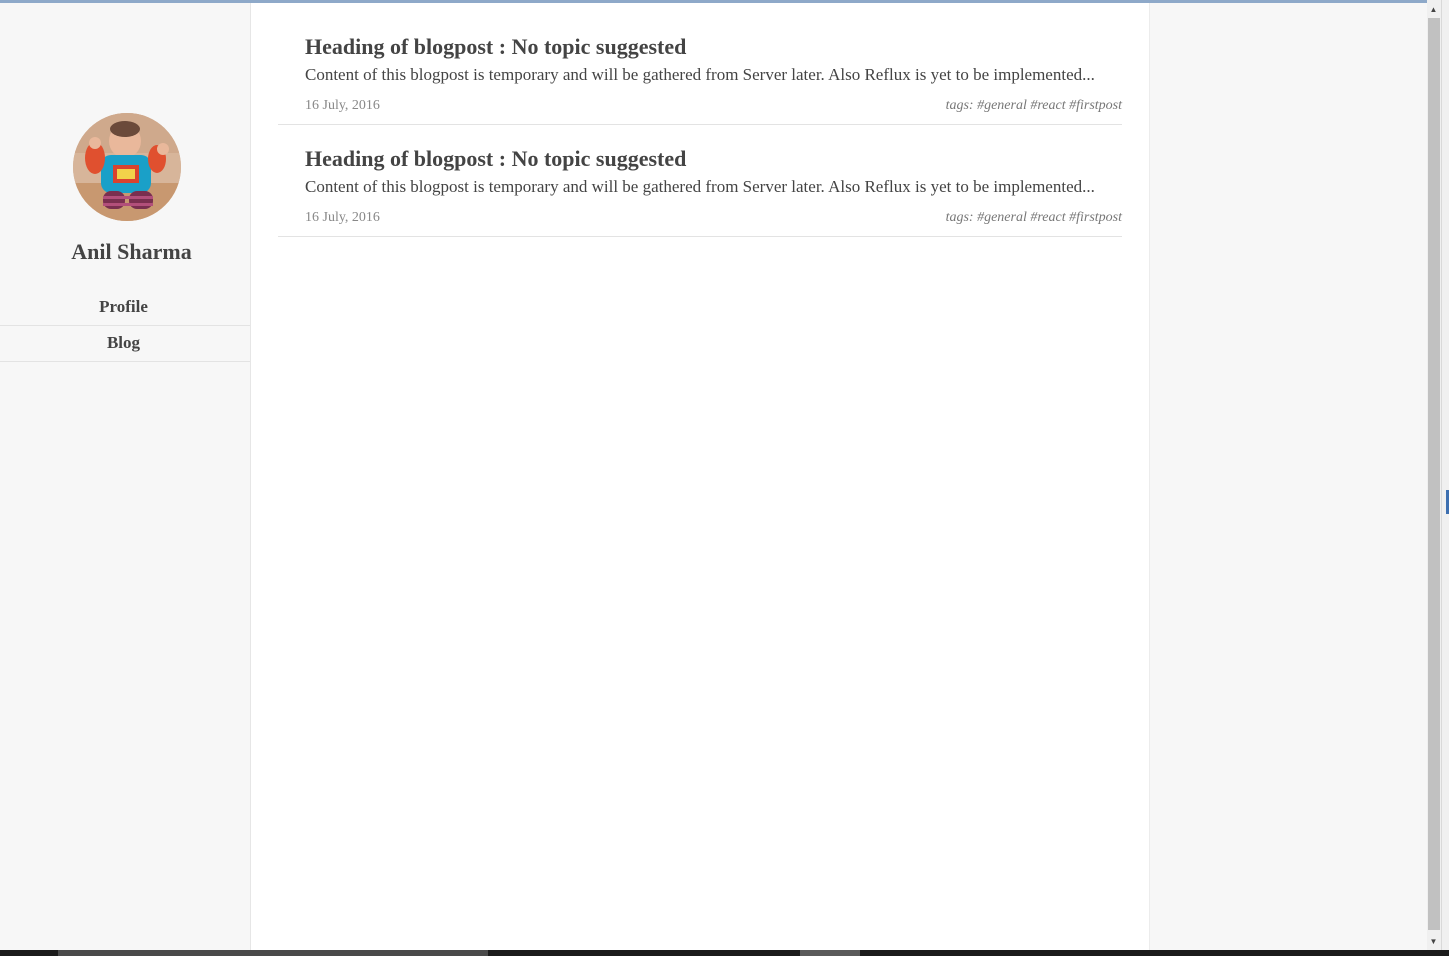  What do you see at coordinates (1434, 474) in the screenshot?
I see `scrollbar-thumb` at bounding box center [1434, 474].